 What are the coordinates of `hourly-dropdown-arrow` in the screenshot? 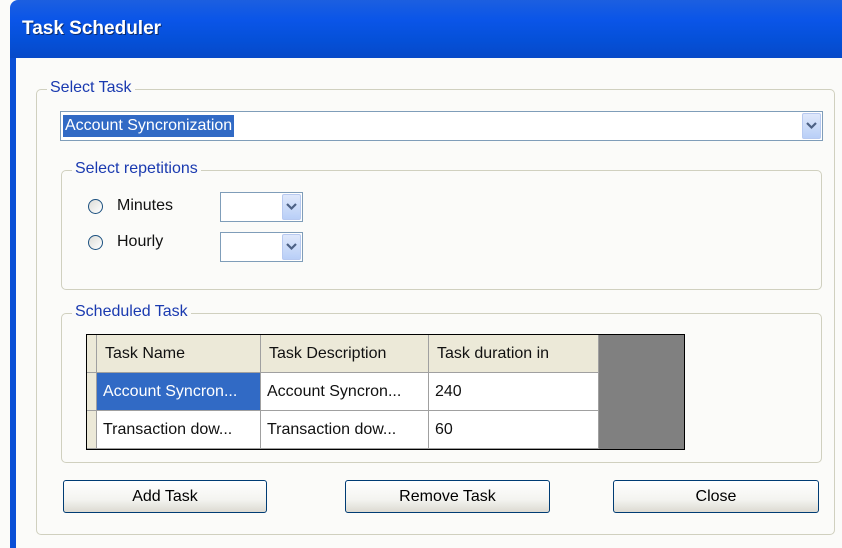 It's located at (291, 247).